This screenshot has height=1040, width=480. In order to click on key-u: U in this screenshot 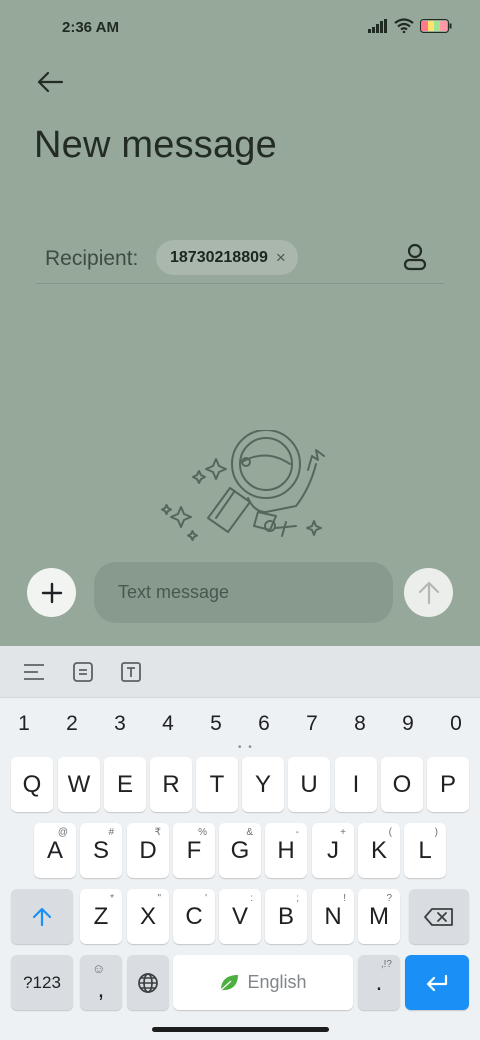, I will do `click(309, 784)`.